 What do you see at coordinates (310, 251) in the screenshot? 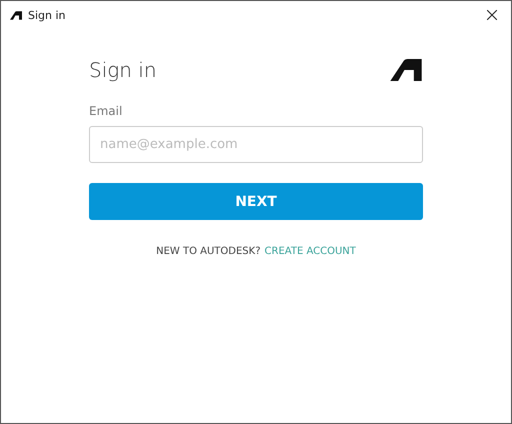
I see `create-account-link: CREATE ACCOUNT` at bounding box center [310, 251].